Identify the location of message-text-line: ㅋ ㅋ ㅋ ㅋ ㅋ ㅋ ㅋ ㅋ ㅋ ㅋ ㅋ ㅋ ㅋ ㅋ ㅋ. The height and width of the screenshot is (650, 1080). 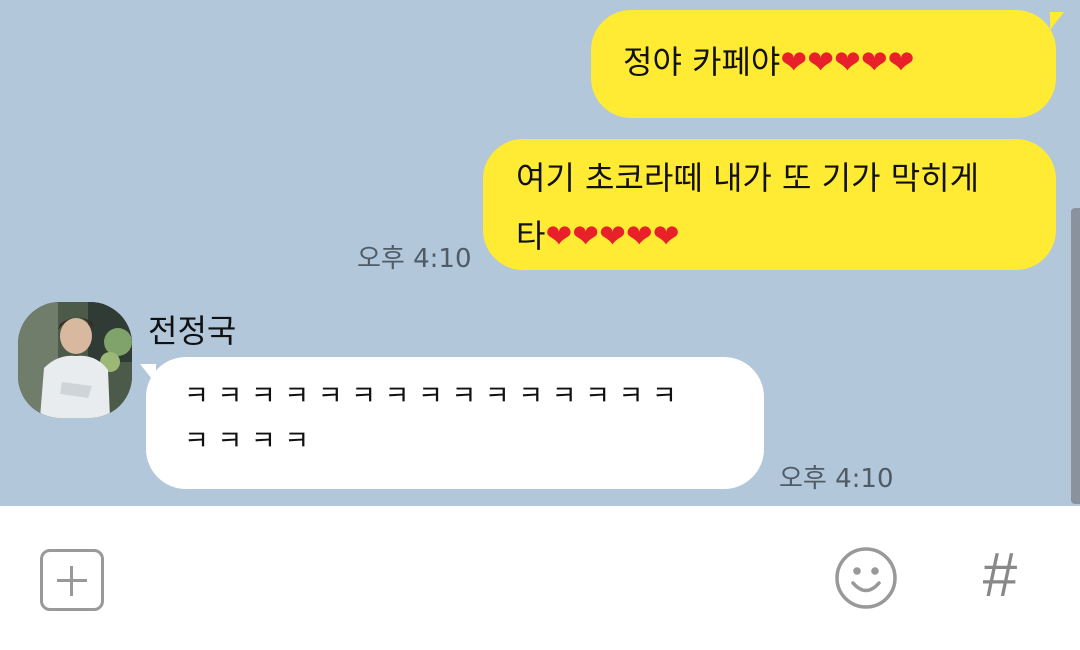
(430, 396).